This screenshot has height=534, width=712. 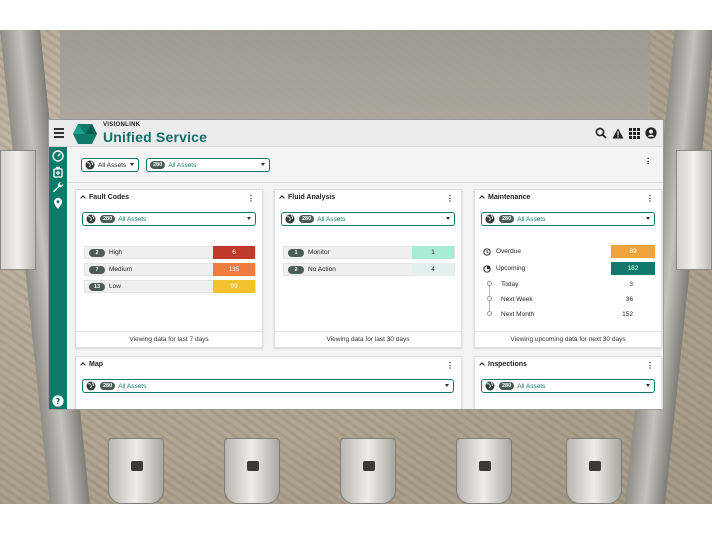 I want to click on inspections-asset-select: 280 All Assets, so click(x=568, y=386).